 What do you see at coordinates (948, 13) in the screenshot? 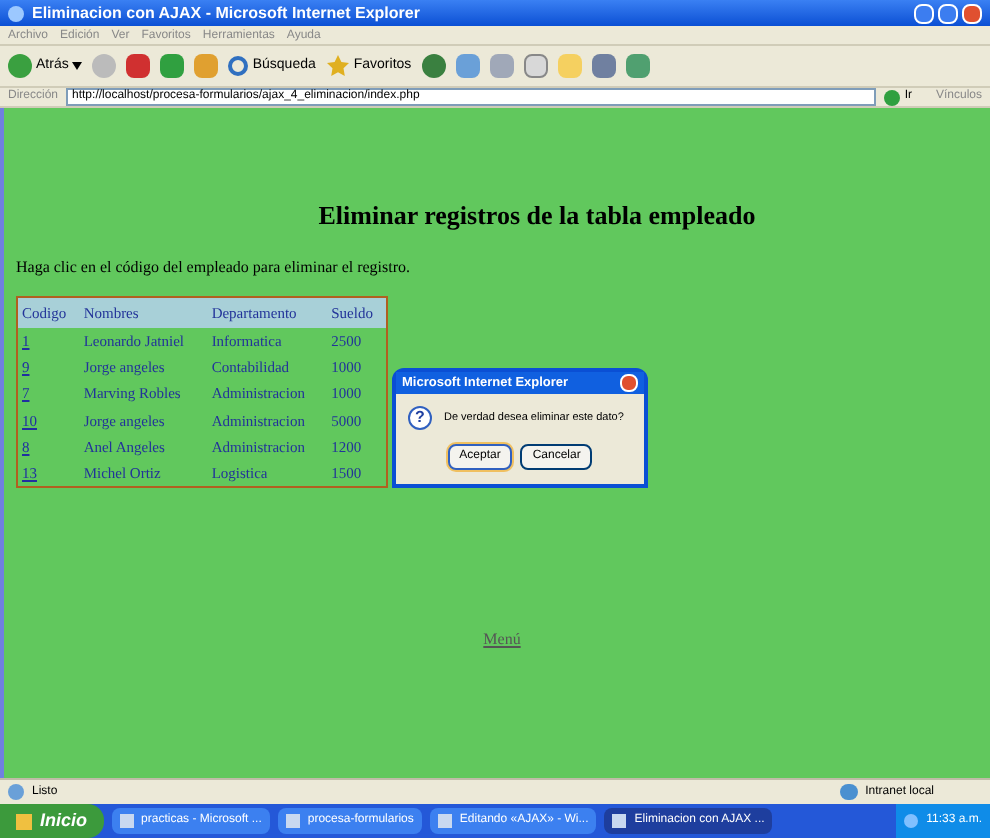
I see `maximize-button` at bounding box center [948, 13].